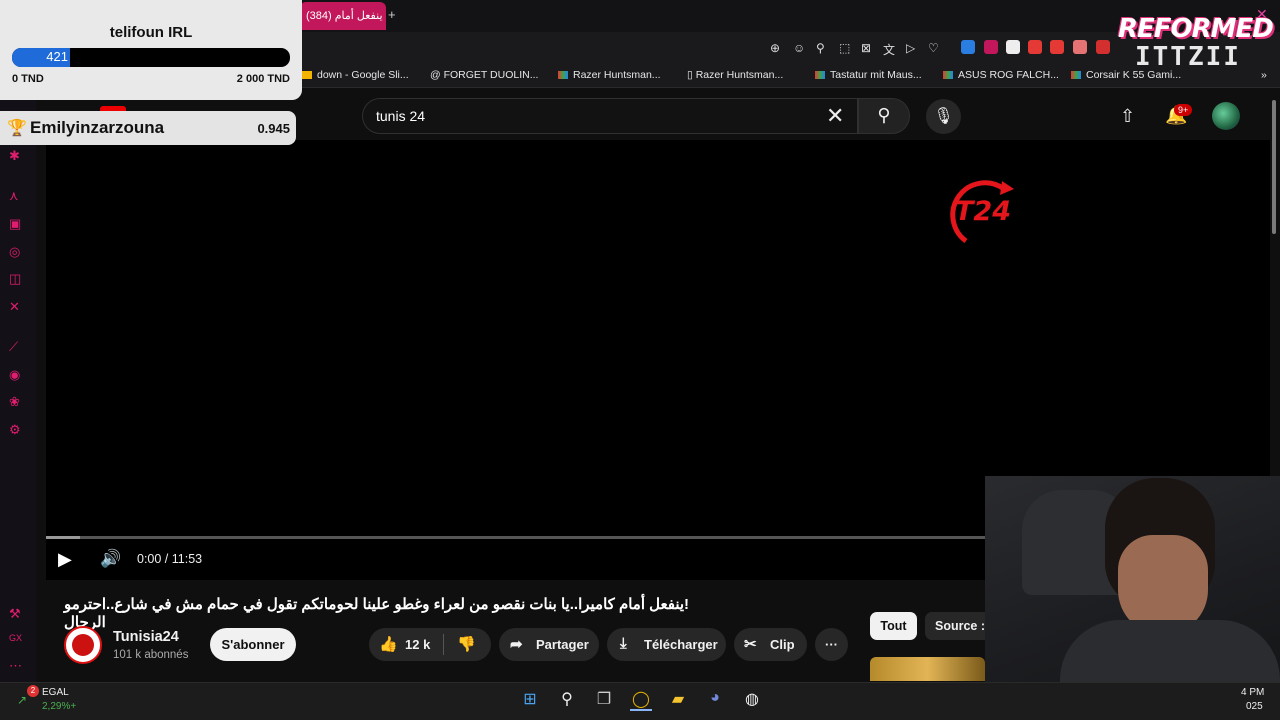  What do you see at coordinates (55, 692) in the screenshot?
I see `stock-name: EGAL` at bounding box center [55, 692].